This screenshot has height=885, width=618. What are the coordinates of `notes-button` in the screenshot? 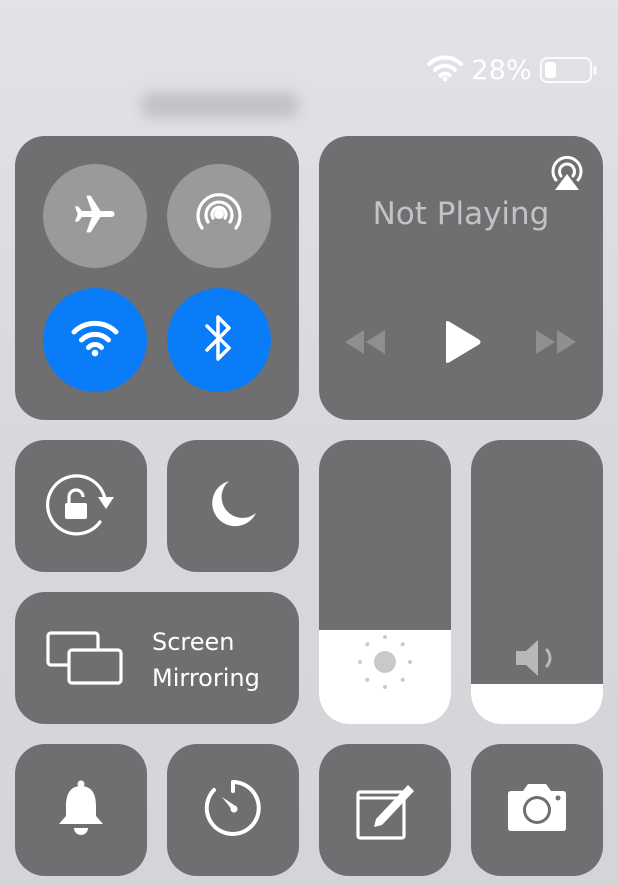 It's located at (385, 810).